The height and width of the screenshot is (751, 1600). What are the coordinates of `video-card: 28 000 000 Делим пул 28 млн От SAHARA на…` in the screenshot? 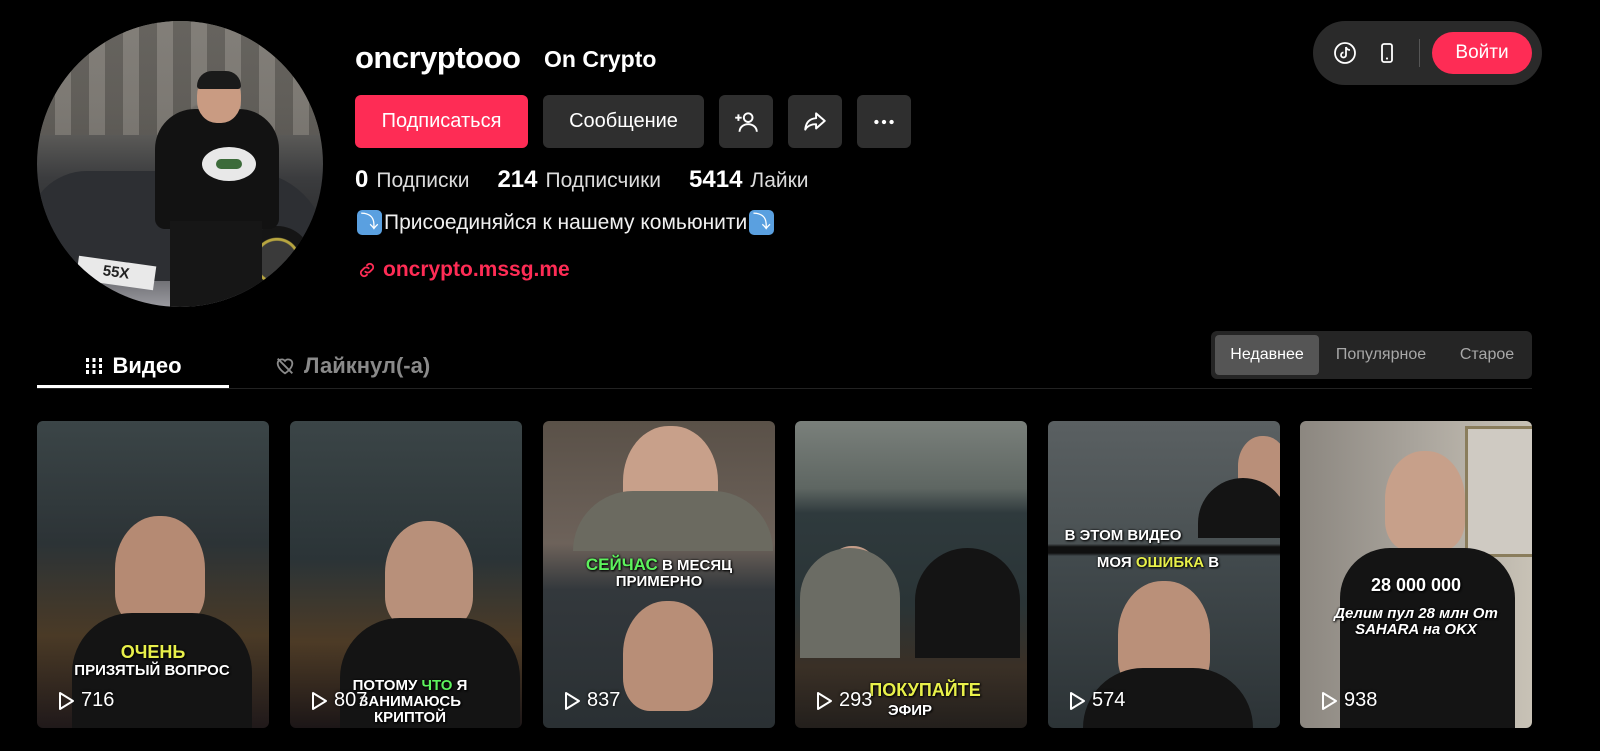 It's located at (1416, 574).